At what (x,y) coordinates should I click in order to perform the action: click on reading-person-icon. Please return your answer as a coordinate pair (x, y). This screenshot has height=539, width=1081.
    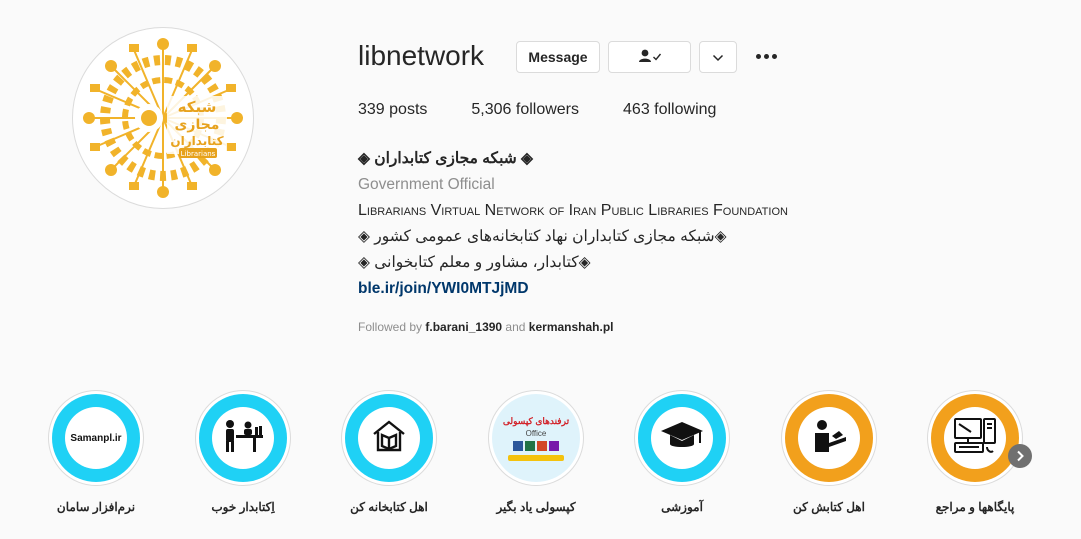
    Looking at the image, I should click on (829, 438).